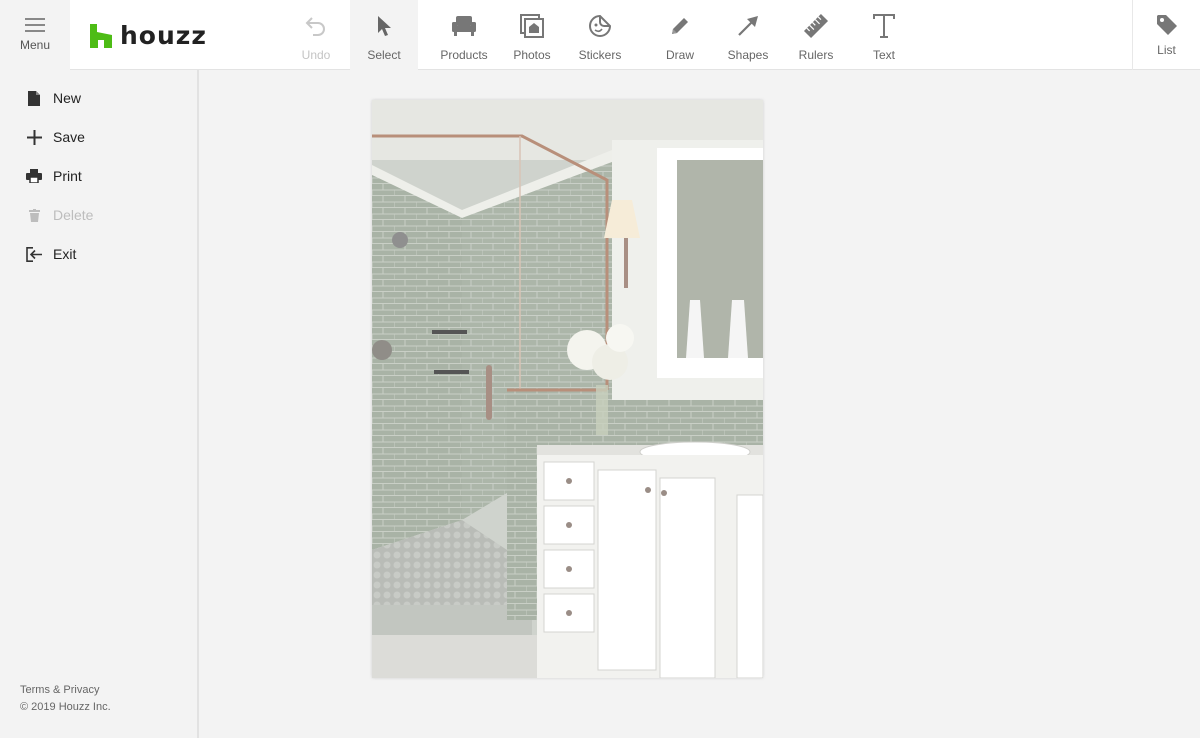 The height and width of the screenshot is (738, 1200). Describe the element at coordinates (748, 55) in the screenshot. I see `shapes-label: Shapes` at that location.